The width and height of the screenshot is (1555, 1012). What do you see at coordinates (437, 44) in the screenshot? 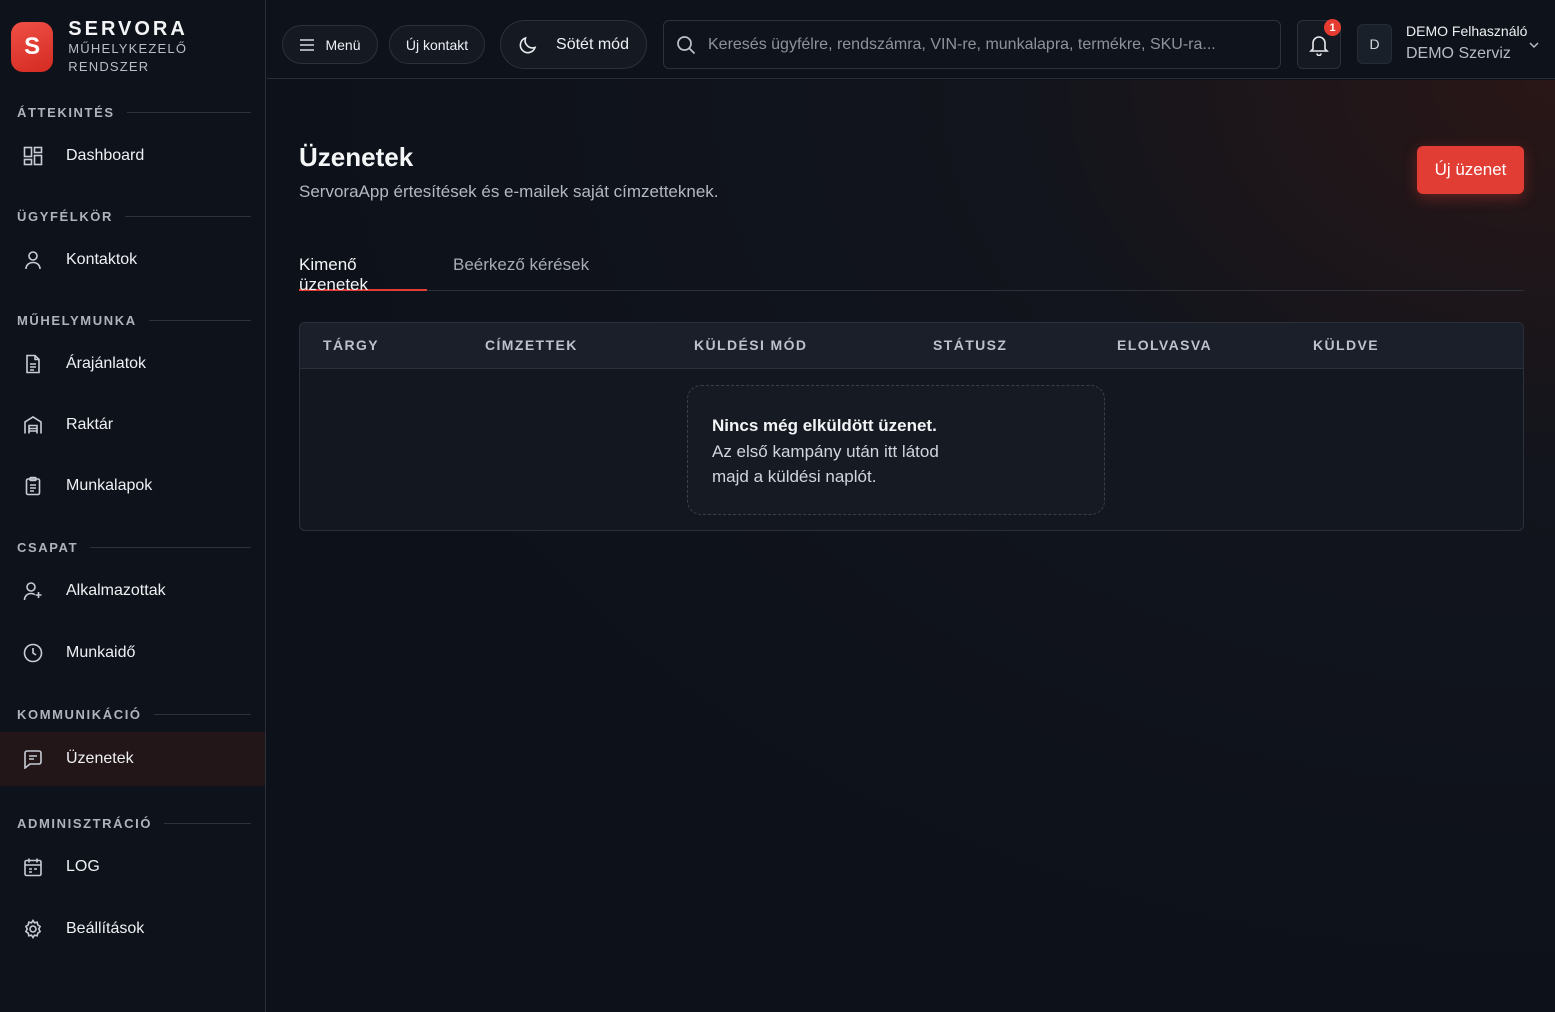
I see `new-contact-button: Új kontakt` at bounding box center [437, 44].